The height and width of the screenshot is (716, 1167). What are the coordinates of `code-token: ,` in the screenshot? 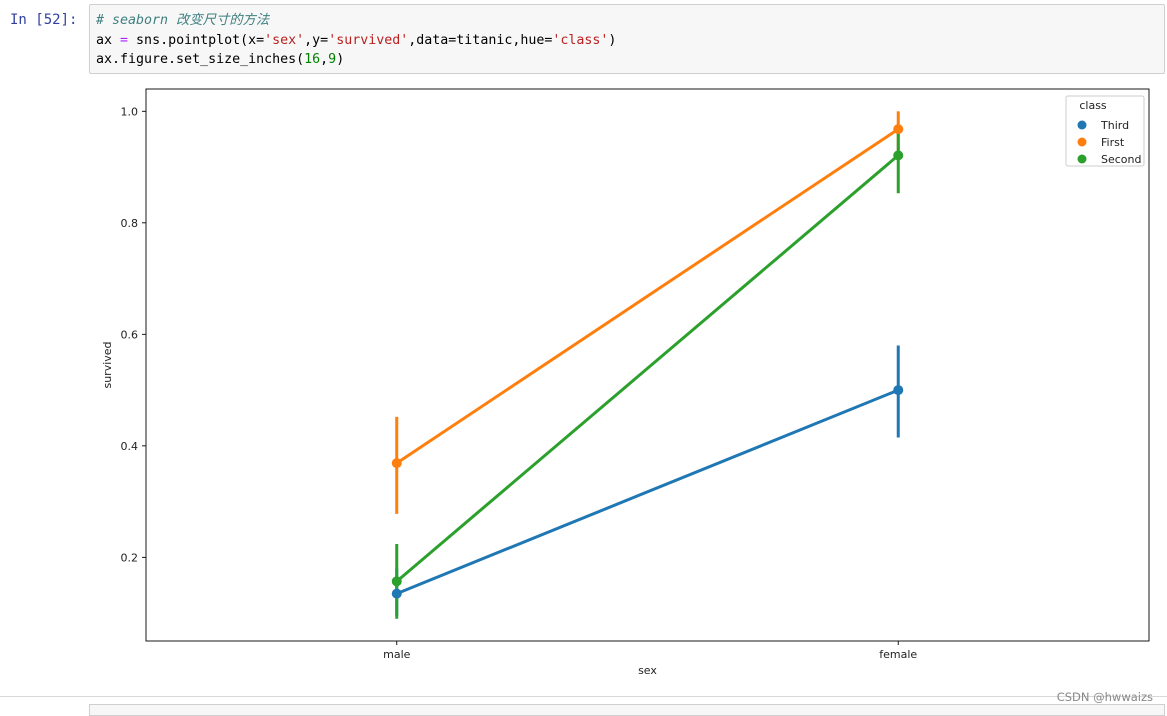 It's located at (324, 59).